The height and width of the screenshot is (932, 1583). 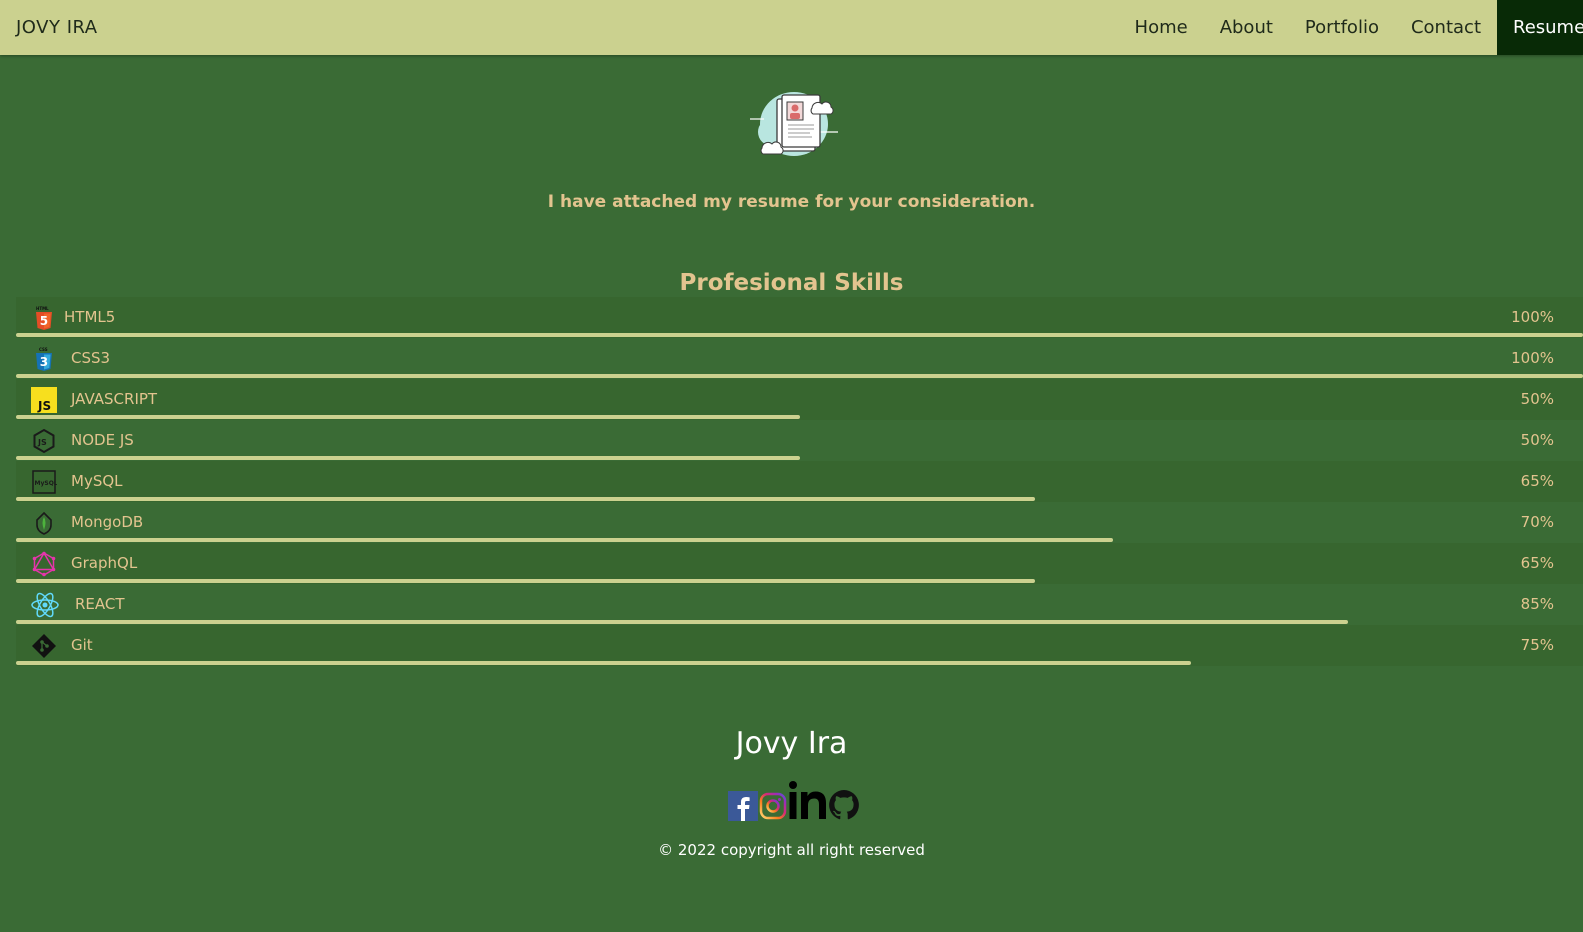 What do you see at coordinates (44, 564) in the screenshot?
I see `graphql-icon` at bounding box center [44, 564].